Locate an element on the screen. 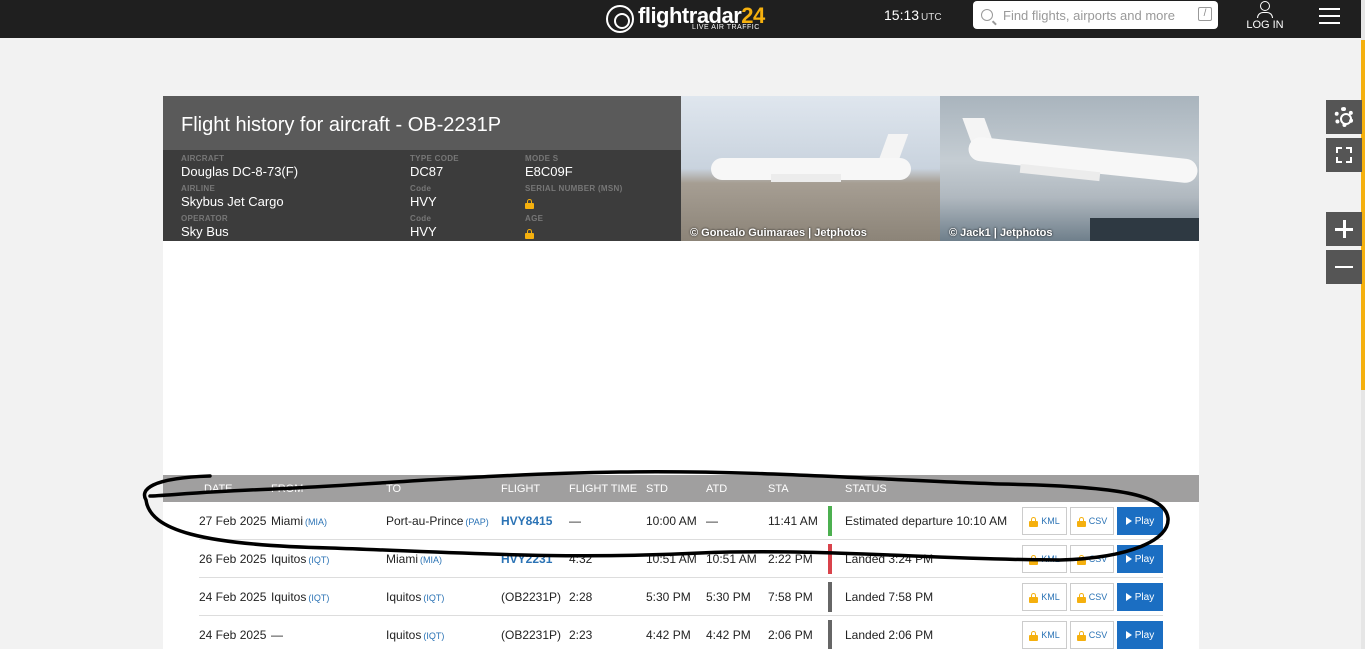  operator-value: Sky Bus is located at coordinates (205, 231).